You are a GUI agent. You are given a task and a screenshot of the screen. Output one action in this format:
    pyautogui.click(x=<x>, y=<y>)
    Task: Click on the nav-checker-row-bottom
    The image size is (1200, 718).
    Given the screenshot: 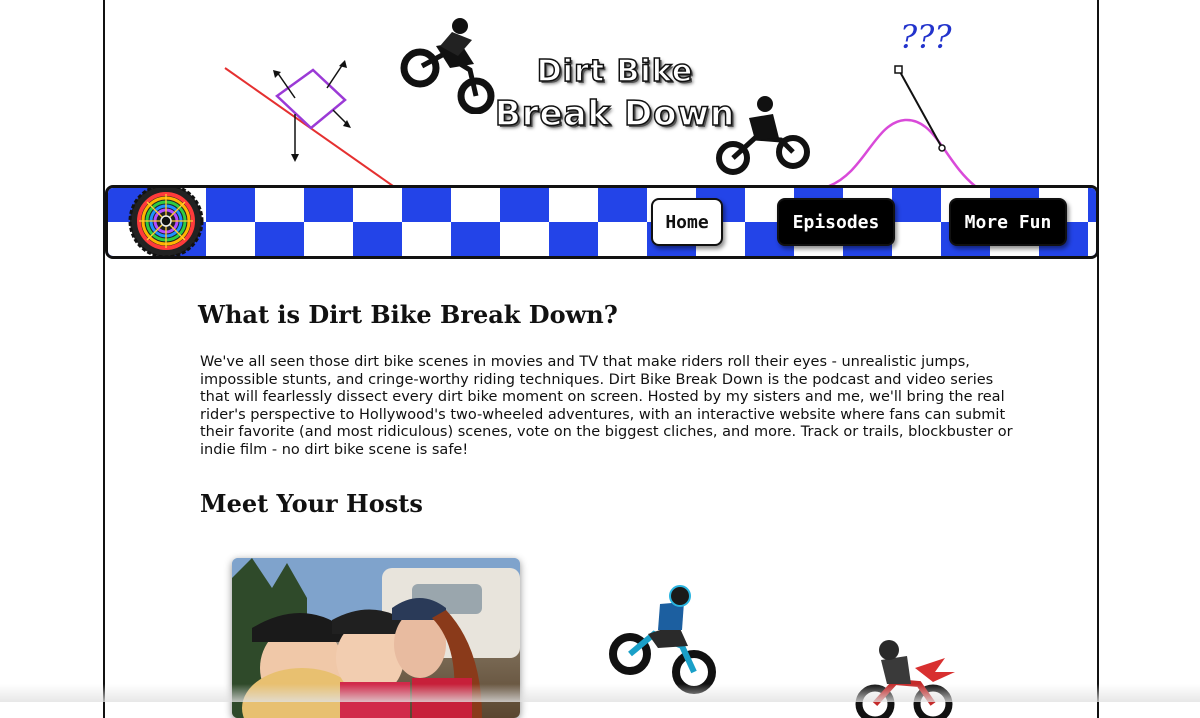 What is the action you would take?
    pyautogui.click(x=602, y=239)
    